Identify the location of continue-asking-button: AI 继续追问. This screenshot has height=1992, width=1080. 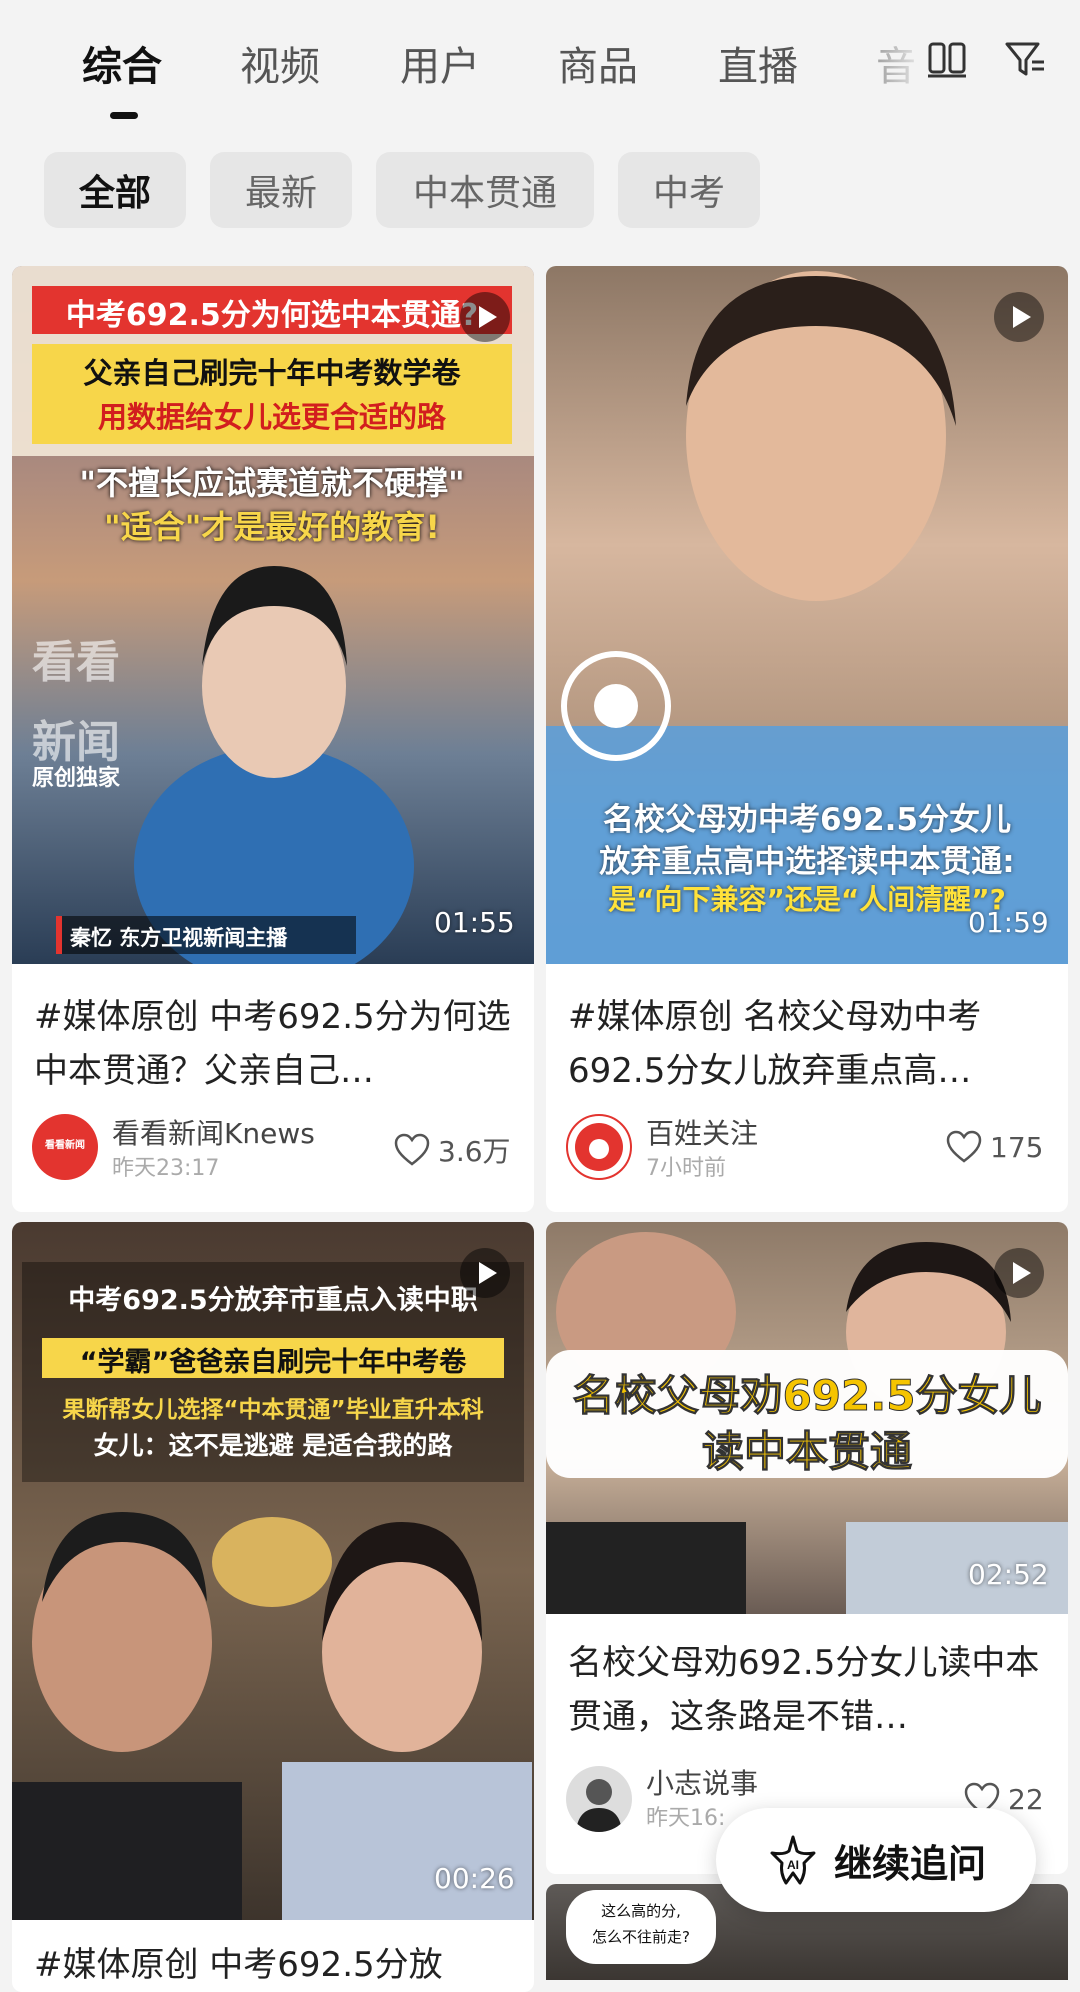
(876, 1860).